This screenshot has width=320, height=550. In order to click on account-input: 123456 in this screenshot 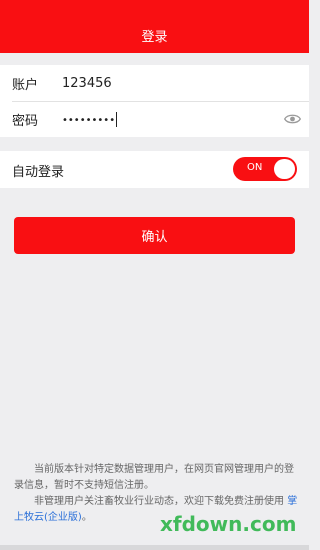, I will do `click(87, 83)`.